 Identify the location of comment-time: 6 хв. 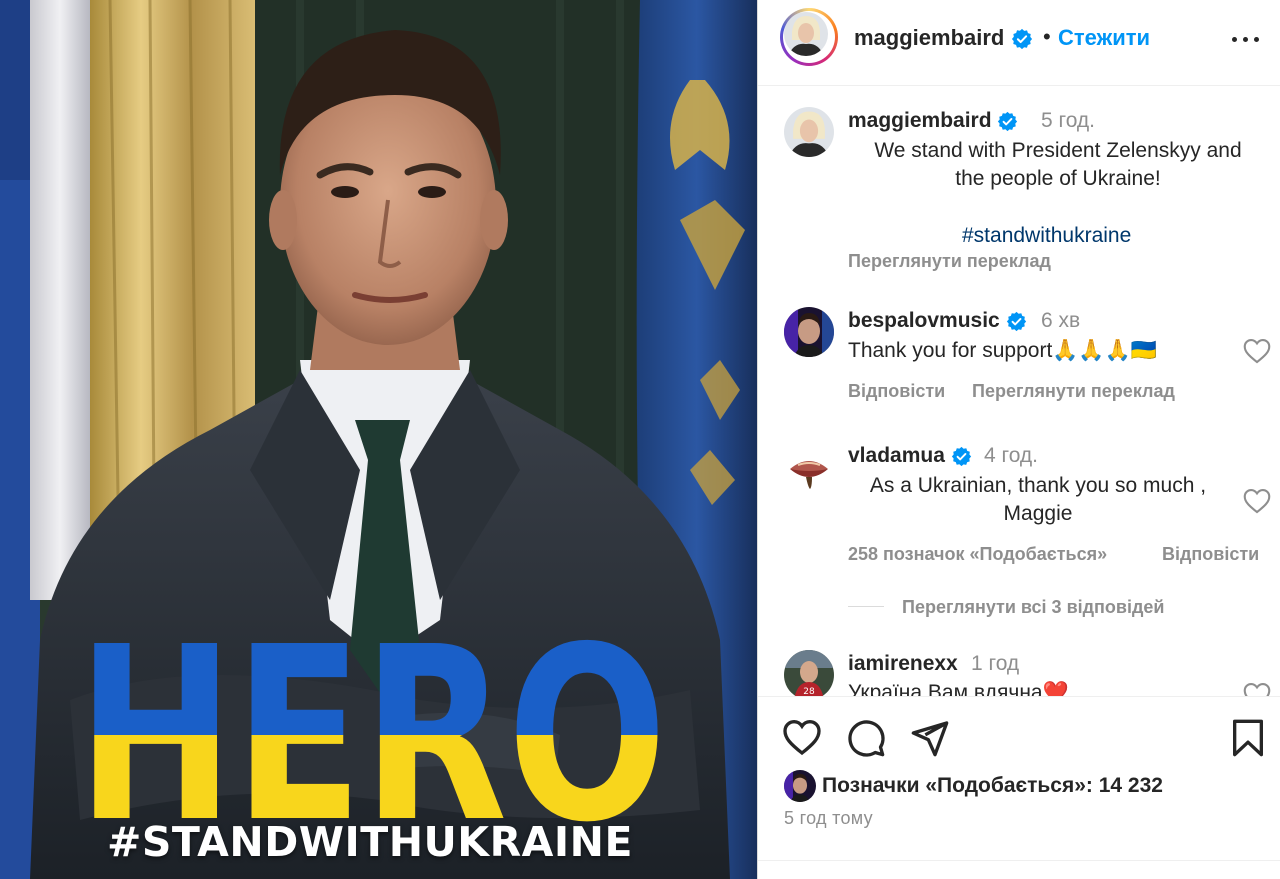
(1061, 320).